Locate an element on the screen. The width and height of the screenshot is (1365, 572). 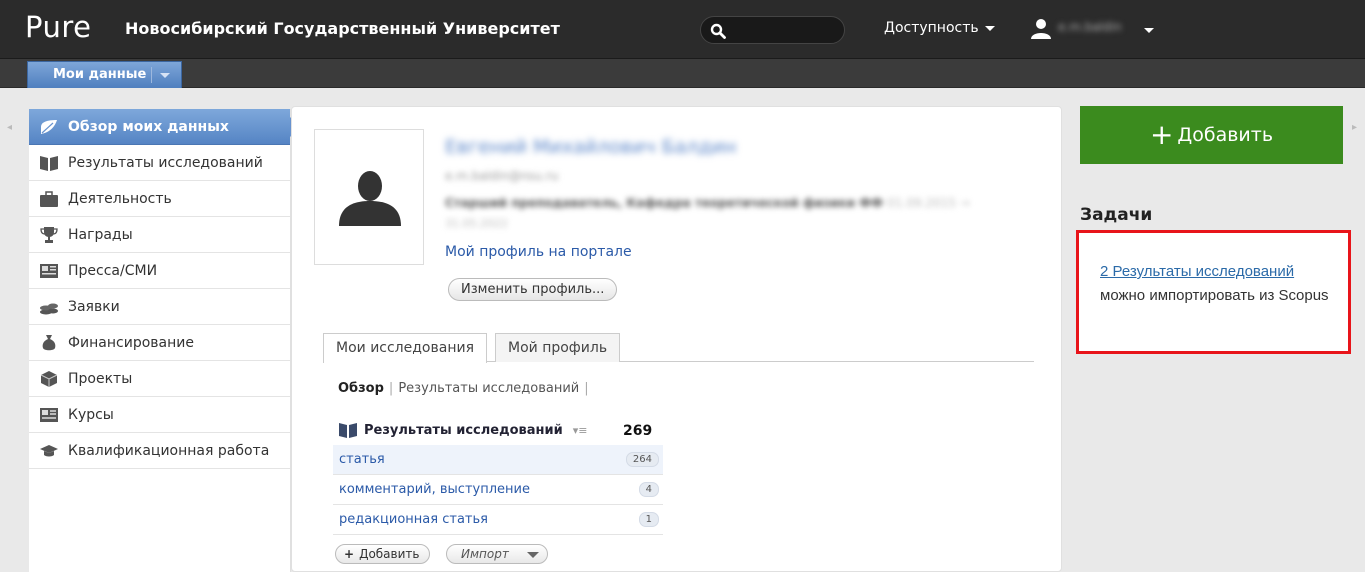
sidebar-item-label: Курсы is located at coordinates (91, 414).